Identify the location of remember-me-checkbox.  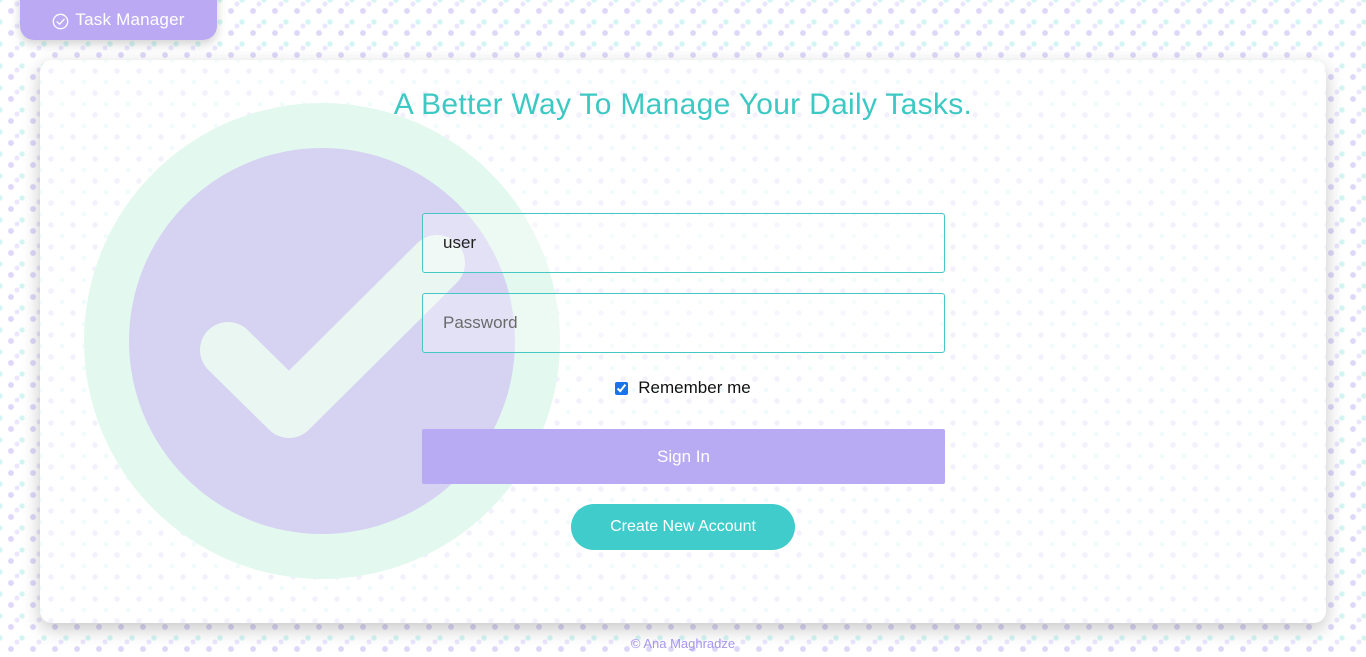
(622, 388).